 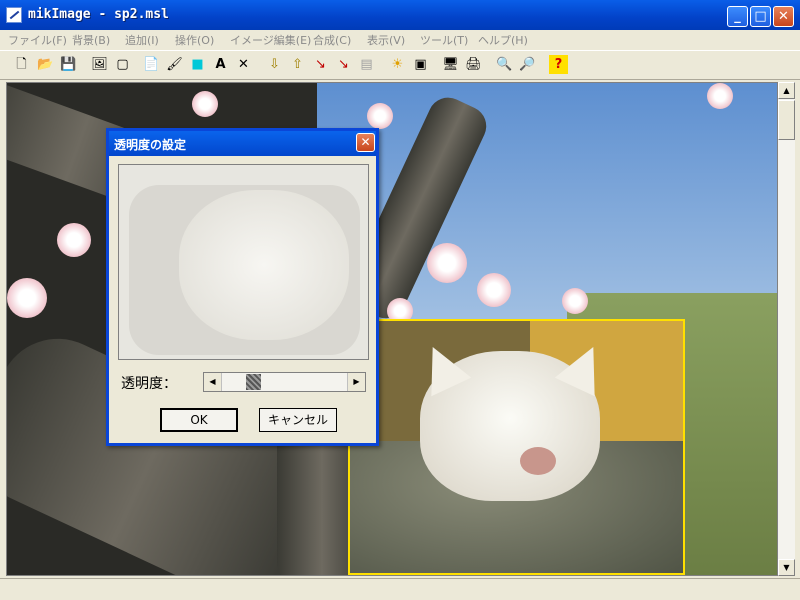 I want to click on dialog-title: 透明度の設定, so click(x=150, y=145).